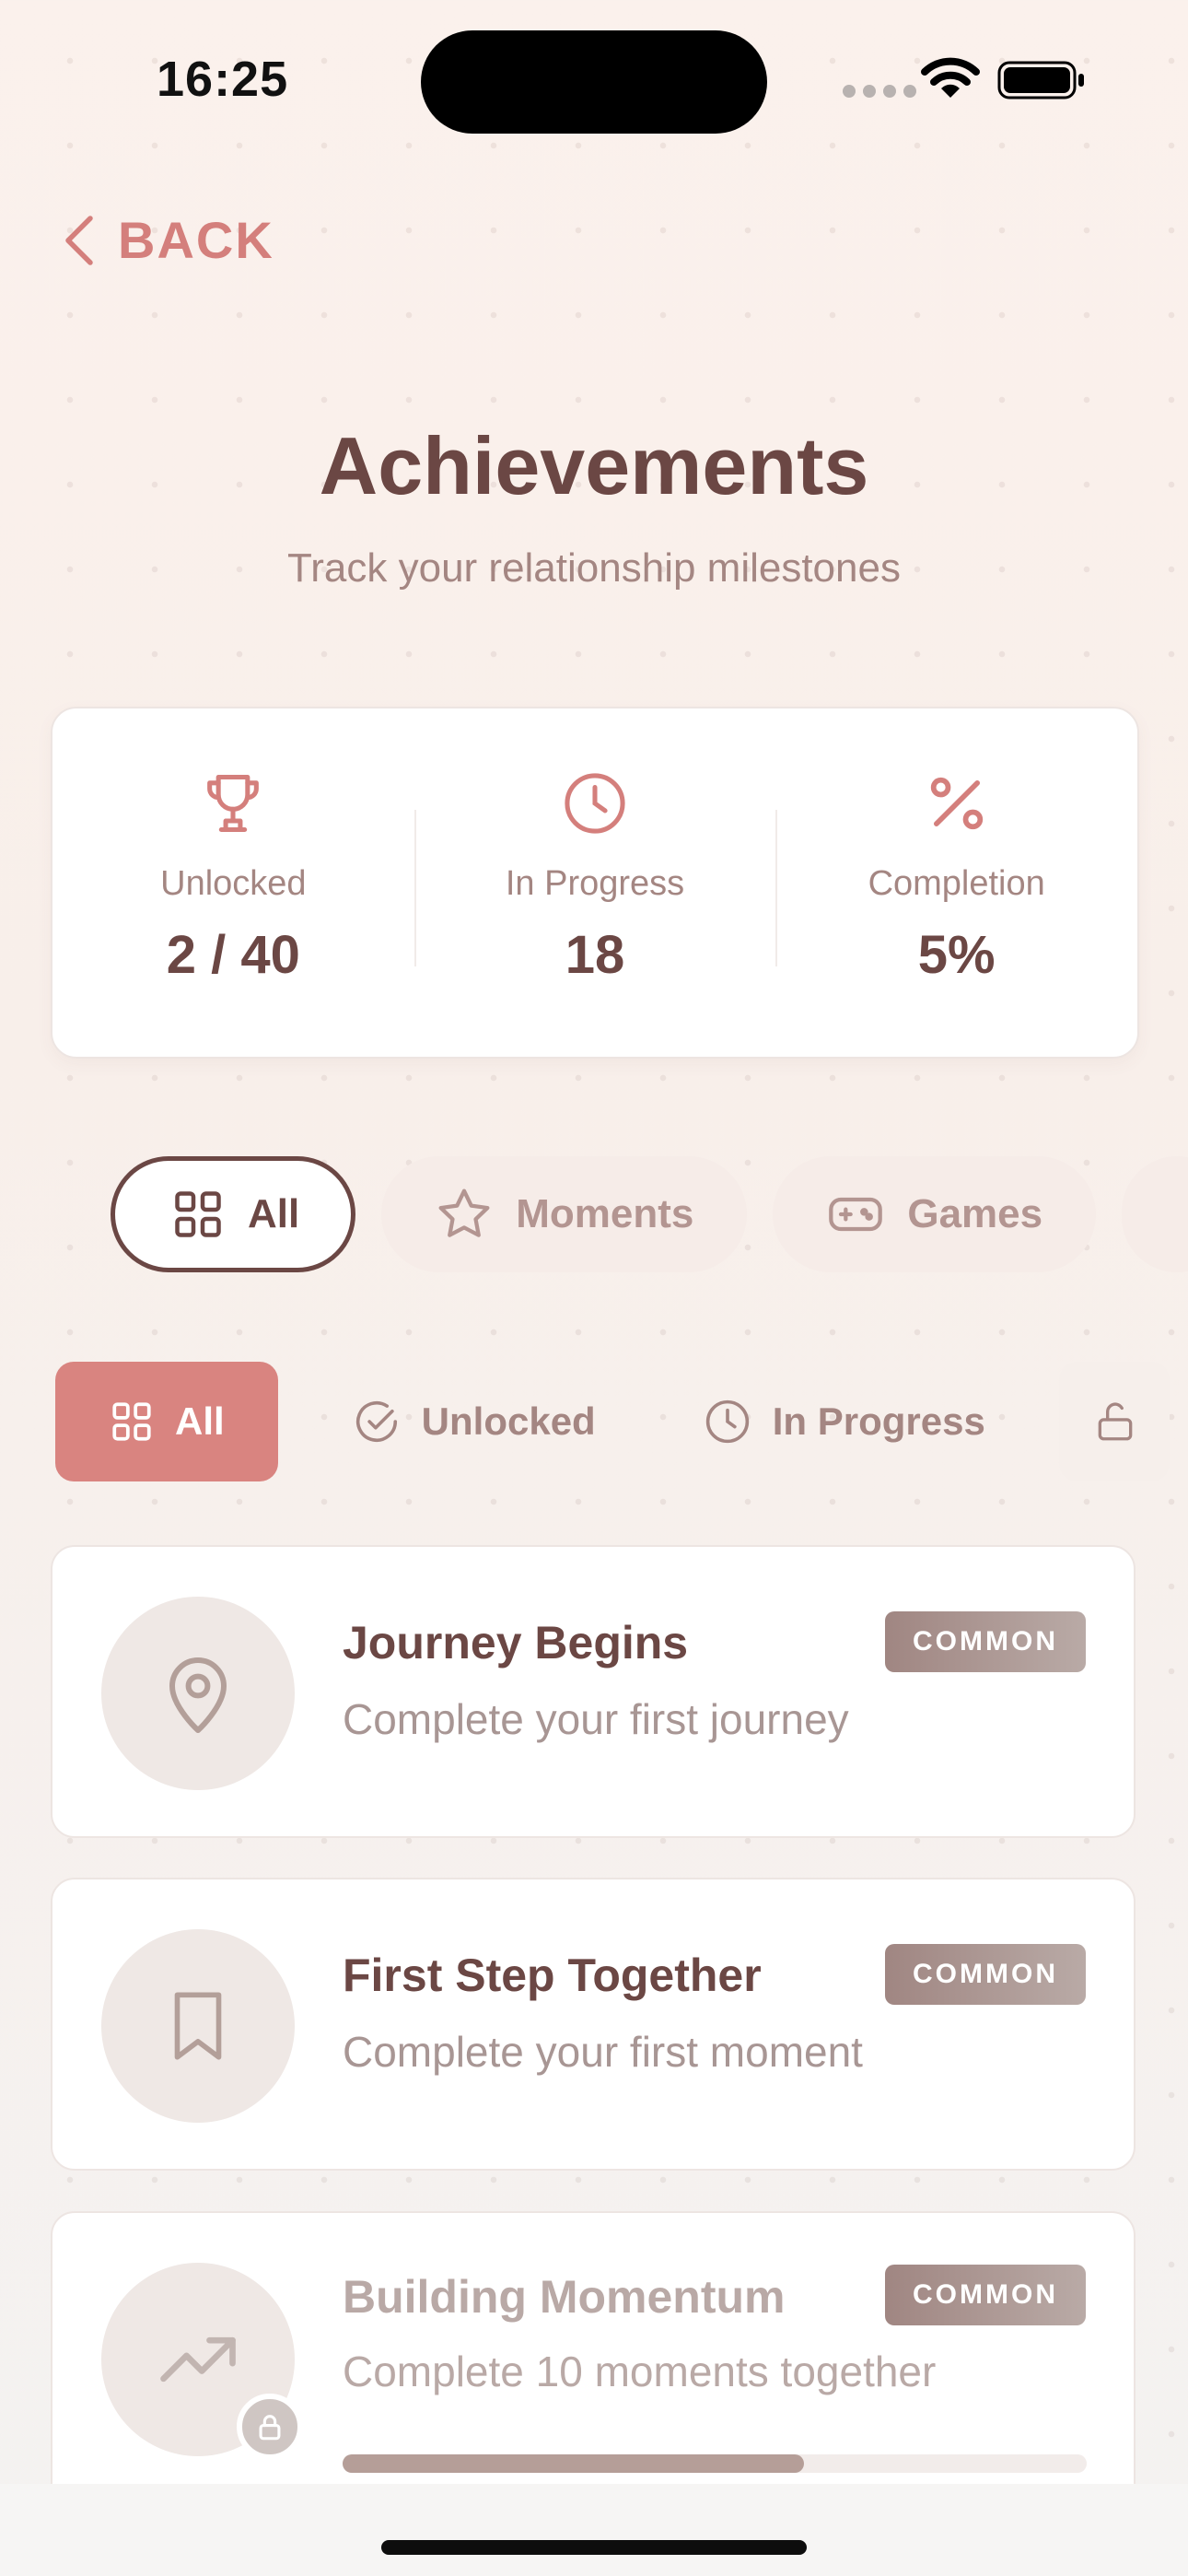 The height and width of the screenshot is (2576, 1188). Describe the element at coordinates (464, 1212) in the screenshot. I see `star-icon` at that location.